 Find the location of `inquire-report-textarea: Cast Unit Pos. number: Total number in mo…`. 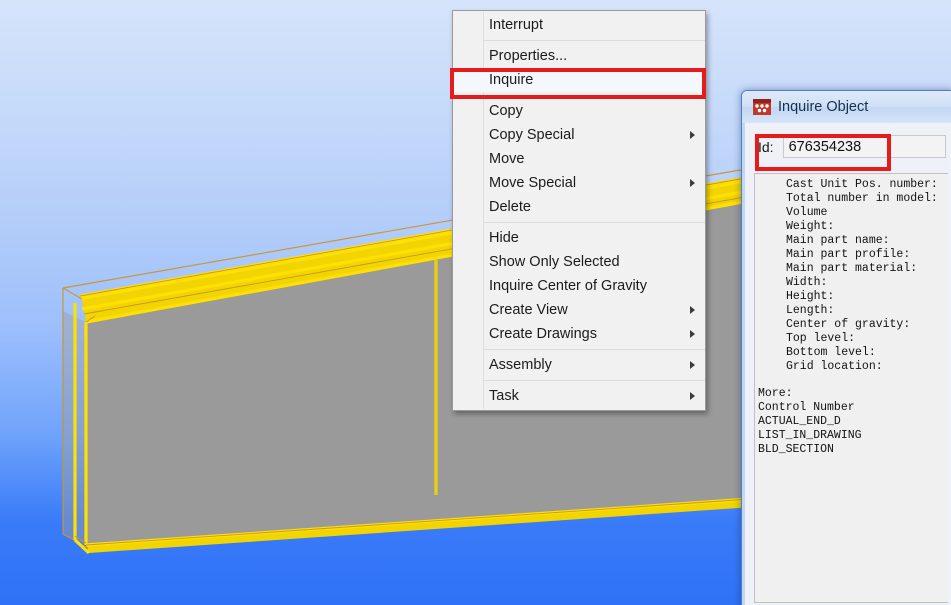

inquire-report-textarea: Cast Unit Pos. number: Total number in mo… is located at coordinates (851, 388).